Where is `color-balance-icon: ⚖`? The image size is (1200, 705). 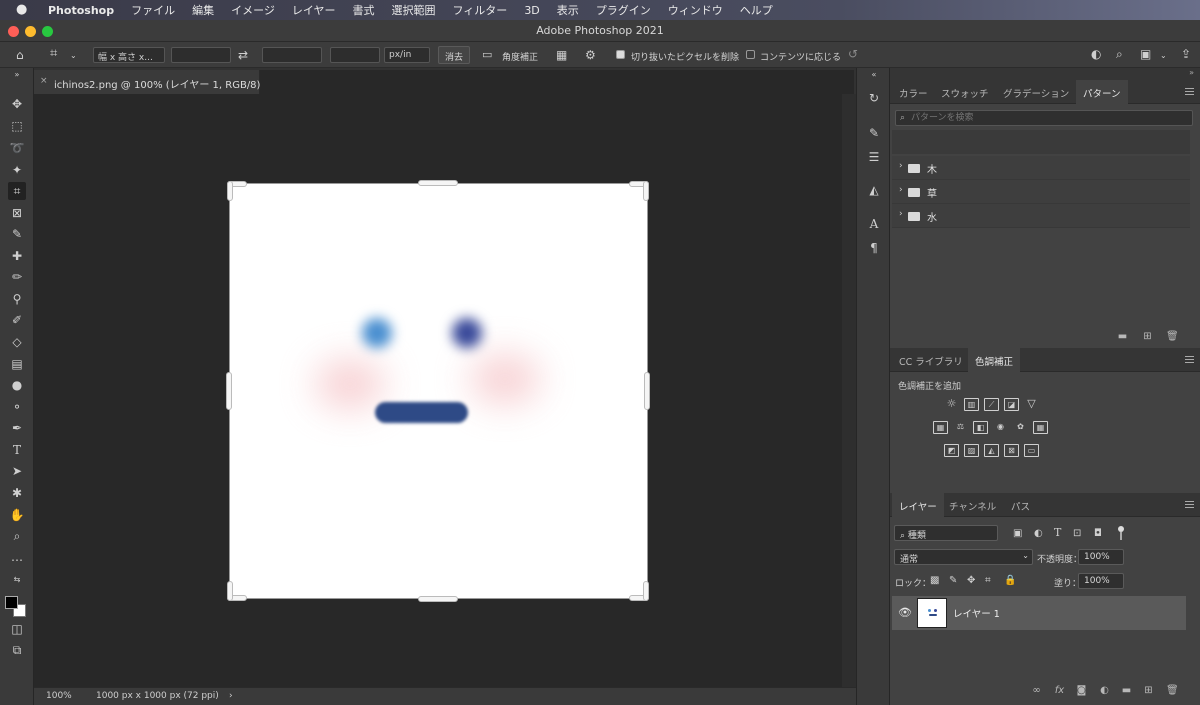
color-balance-icon: ⚖ is located at coordinates (960, 427).